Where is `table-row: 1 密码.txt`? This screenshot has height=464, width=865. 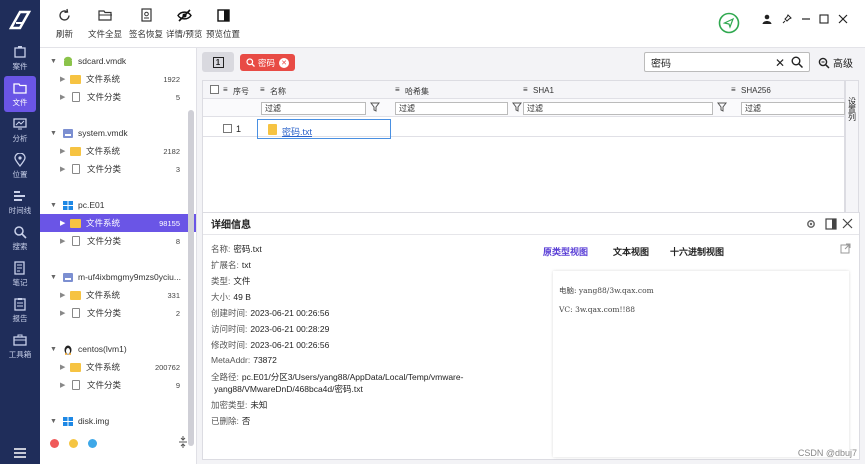 table-row: 1 密码.txt is located at coordinates (523, 129).